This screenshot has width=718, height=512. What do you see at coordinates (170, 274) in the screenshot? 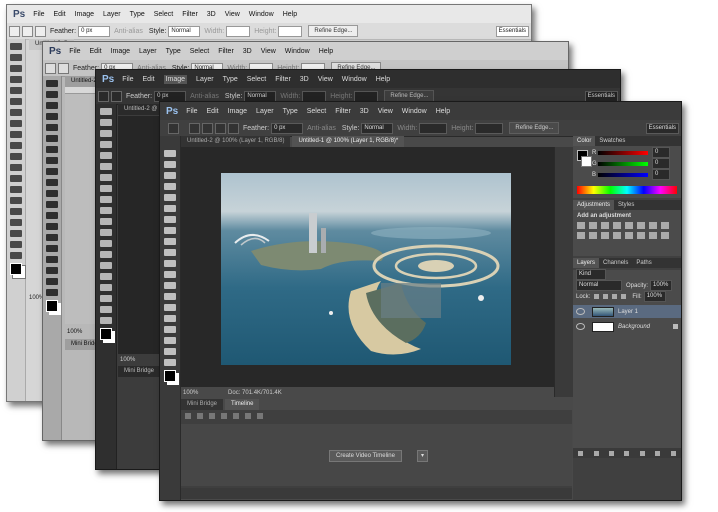
I see `gradient-tool-icon` at bounding box center [170, 274].